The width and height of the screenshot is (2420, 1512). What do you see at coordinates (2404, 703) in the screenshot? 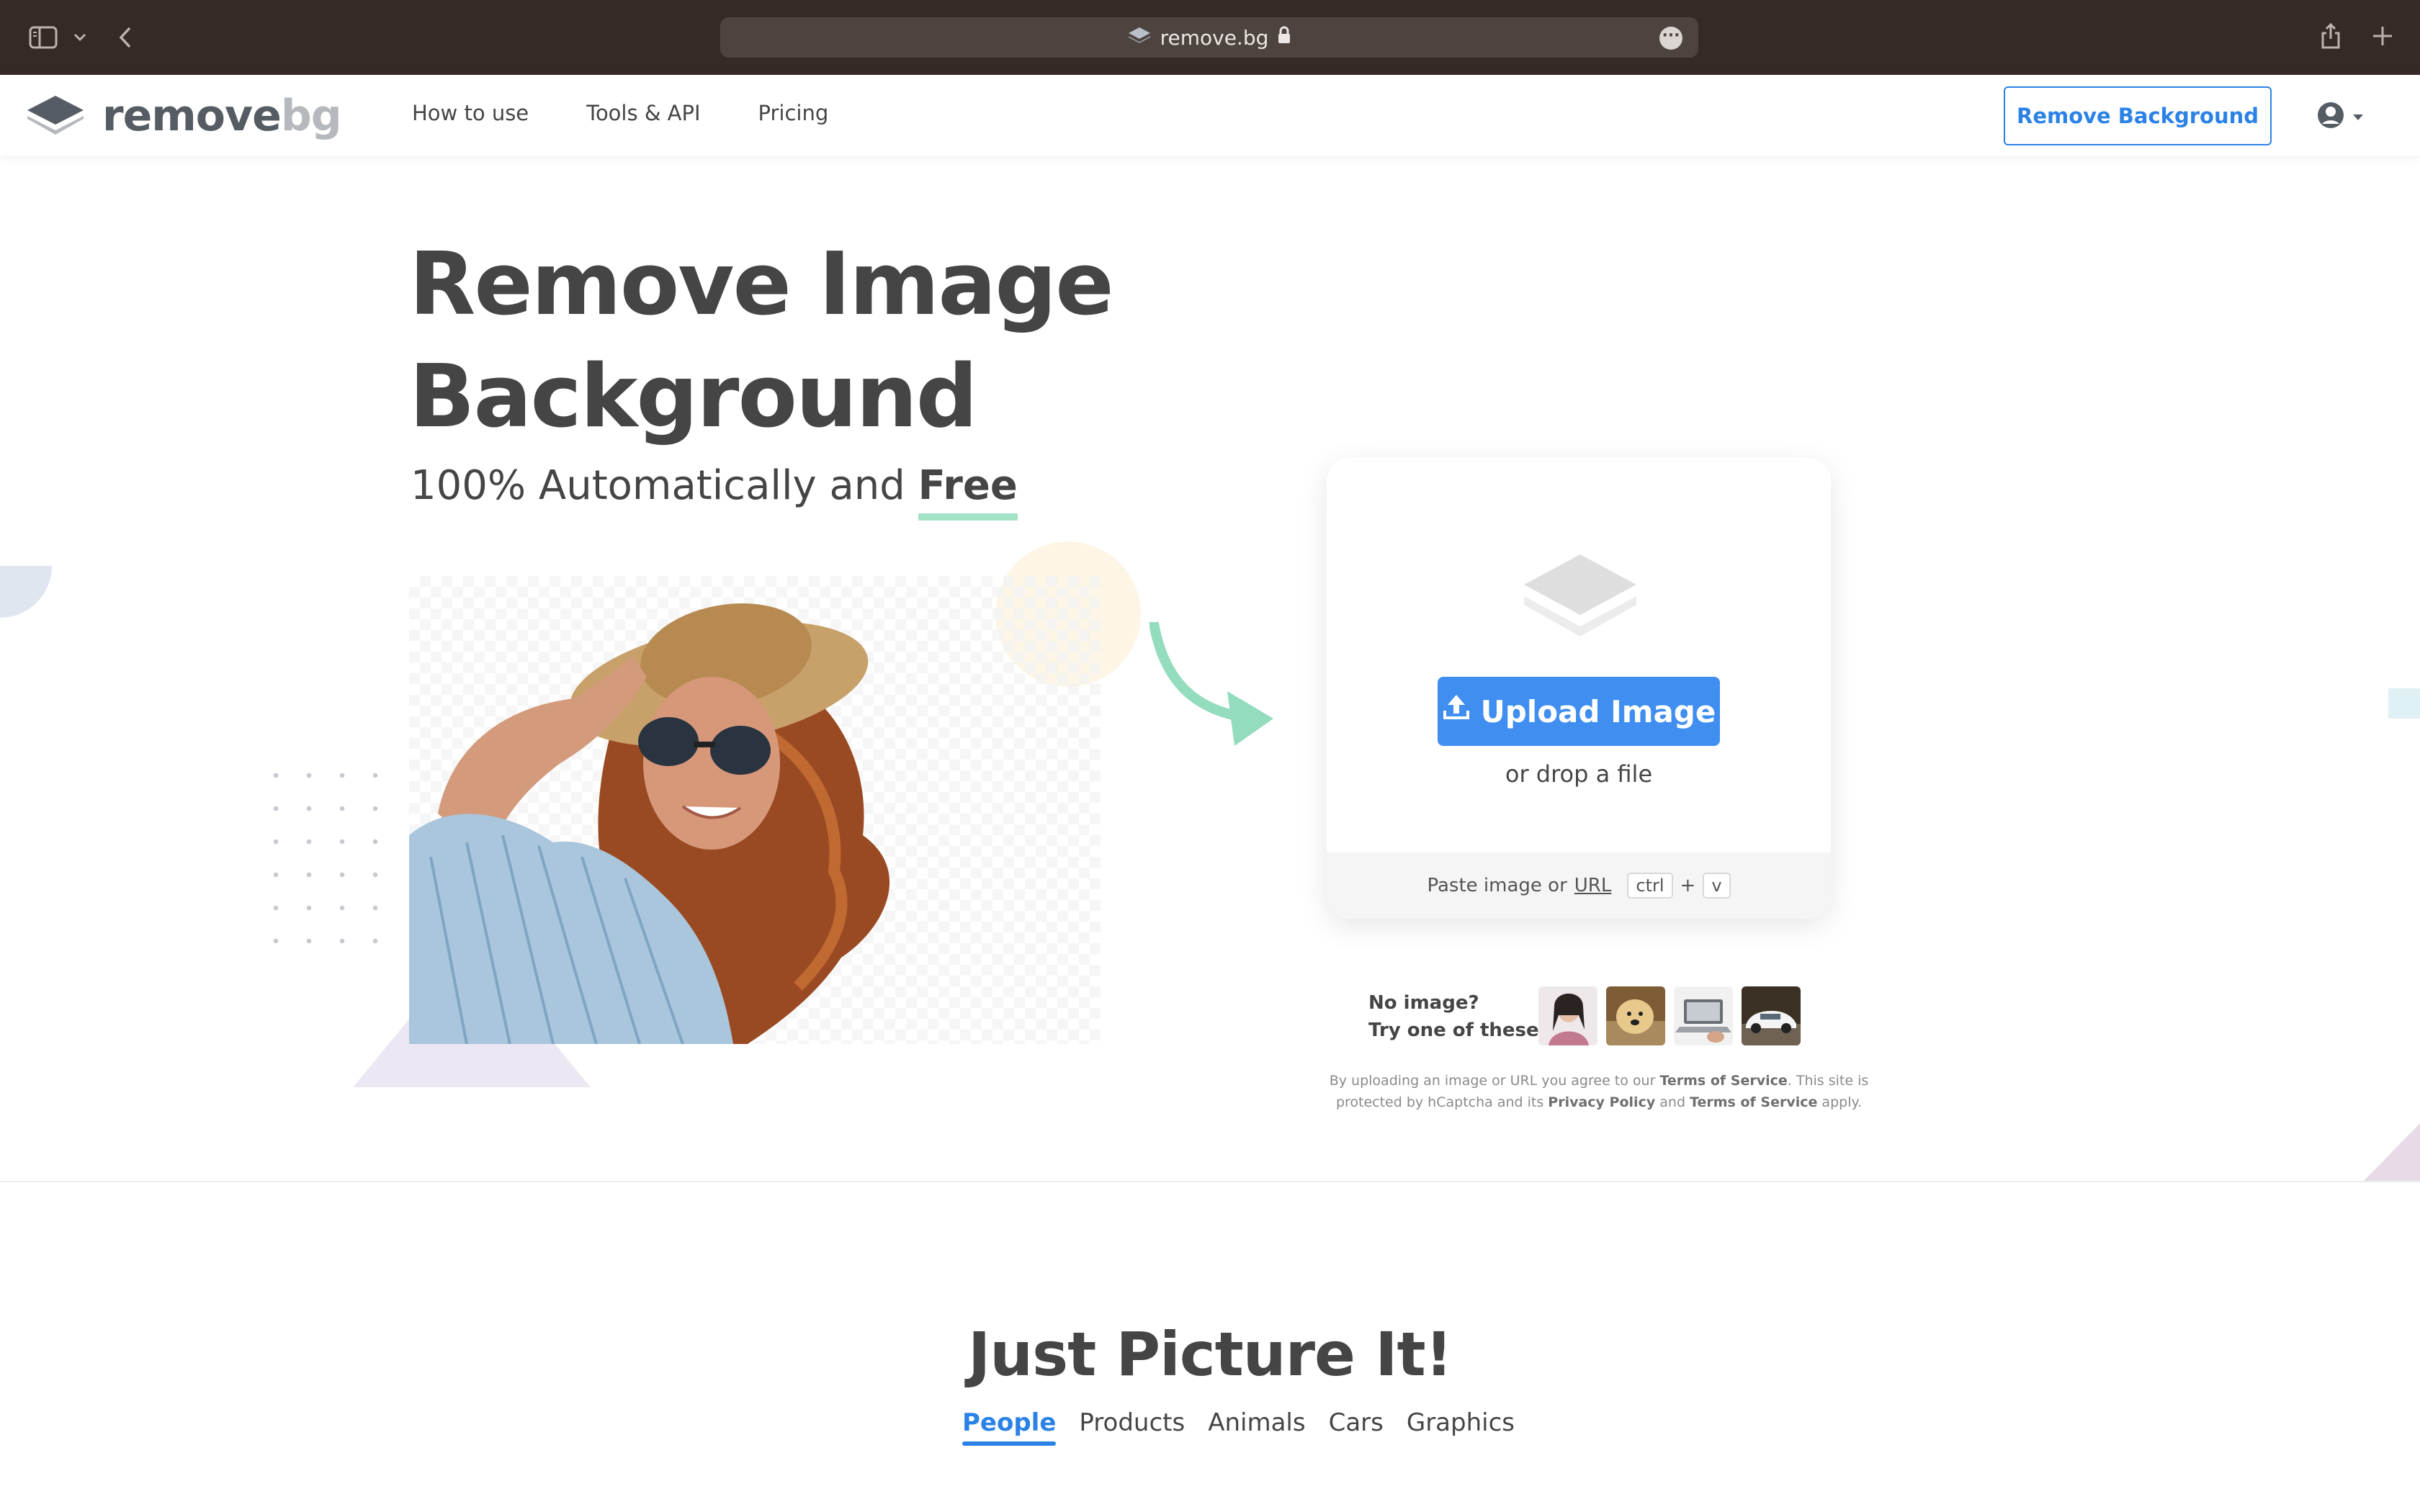
I see `decor-rect-right` at bounding box center [2404, 703].